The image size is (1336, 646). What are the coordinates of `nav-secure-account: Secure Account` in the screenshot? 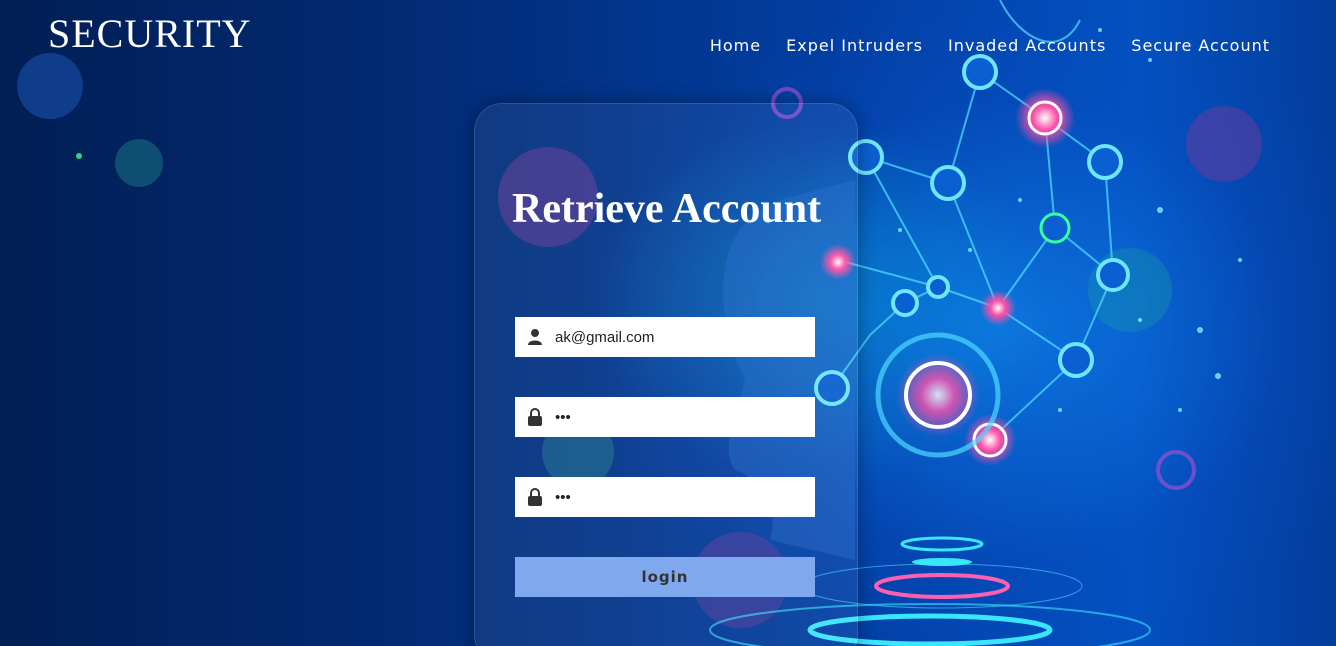 It's located at (1200, 45).